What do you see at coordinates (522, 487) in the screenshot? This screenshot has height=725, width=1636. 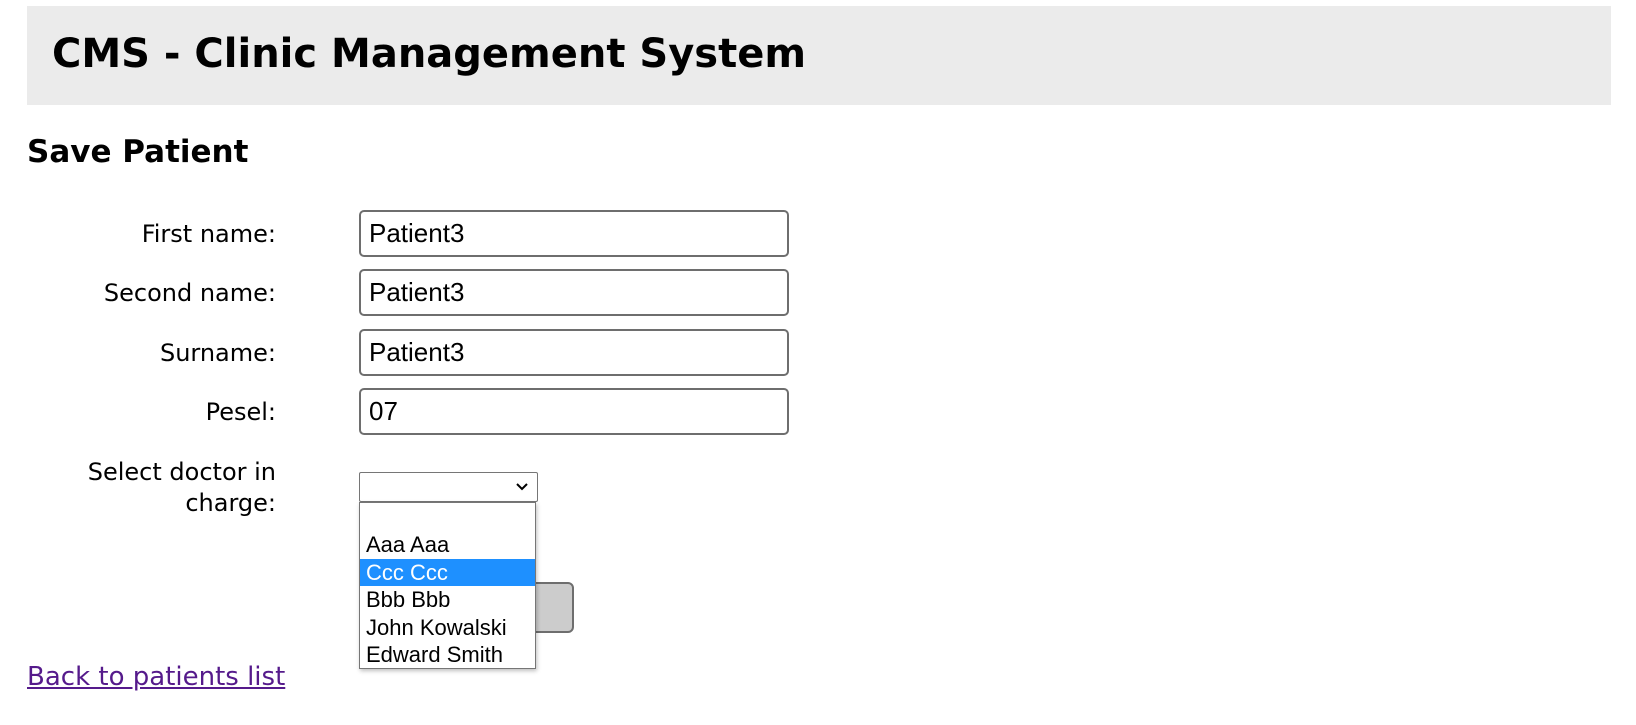 I see `chevron-down-icon` at bounding box center [522, 487].